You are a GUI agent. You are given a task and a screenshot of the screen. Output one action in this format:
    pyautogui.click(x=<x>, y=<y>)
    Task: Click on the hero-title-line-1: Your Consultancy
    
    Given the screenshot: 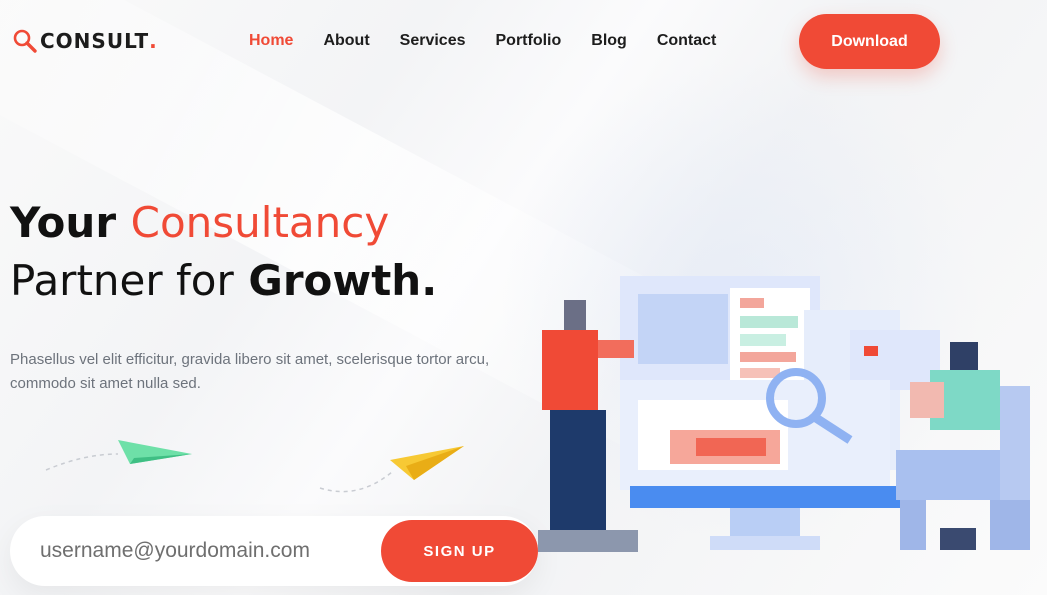 What is the action you would take?
    pyautogui.click(x=223, y=223)
    